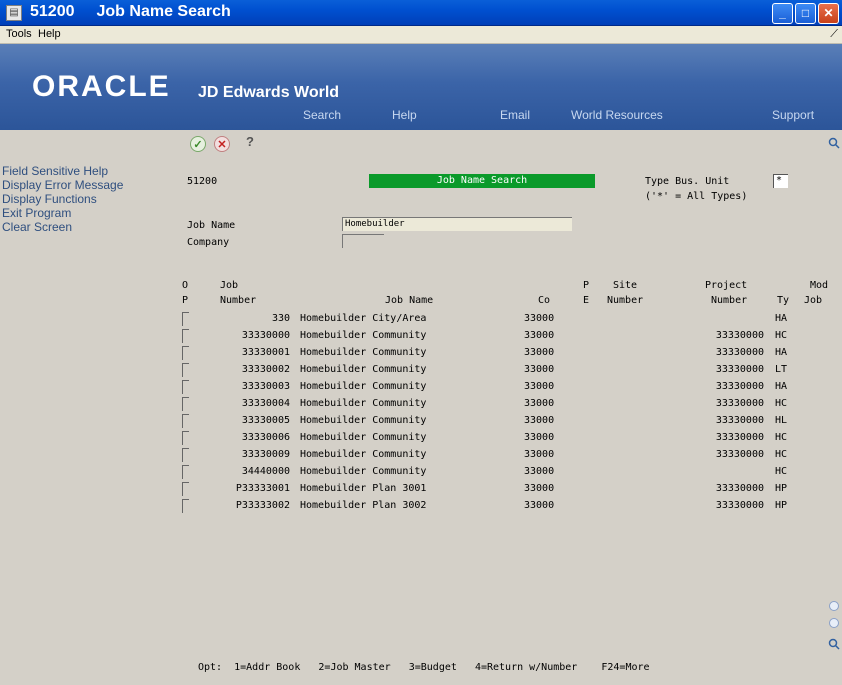 The width and height of the screenshot is (842, 685). Describe the element at coordinates (322, 115) in the screenshot. I see `nav-search: Search` at that location.